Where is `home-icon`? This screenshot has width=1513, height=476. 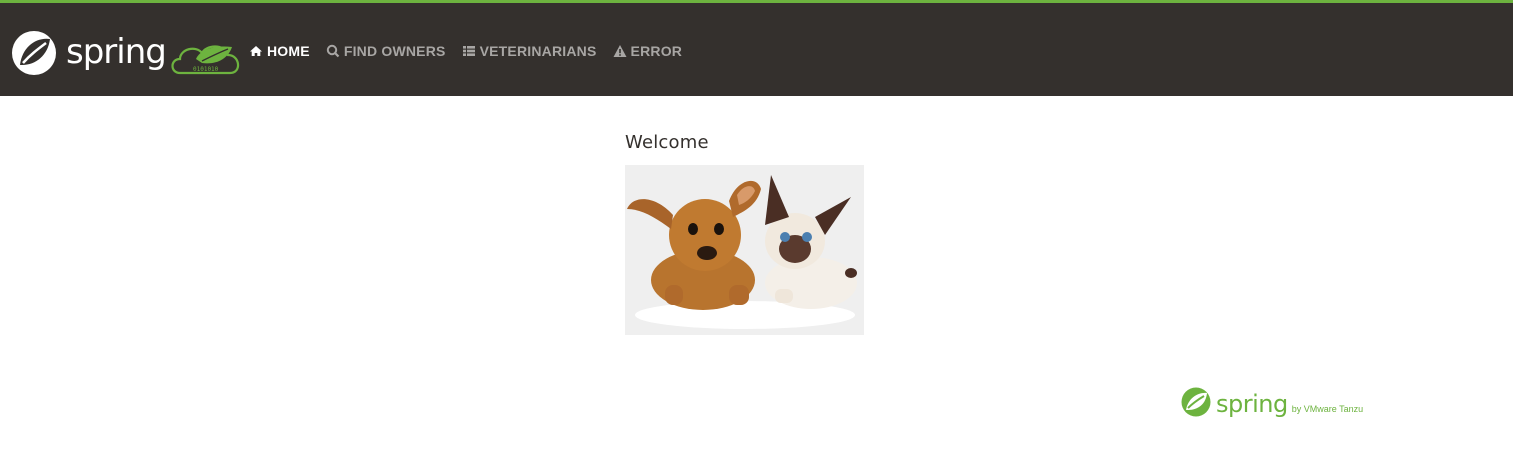 home-icon is located at coordinates (256, 51).